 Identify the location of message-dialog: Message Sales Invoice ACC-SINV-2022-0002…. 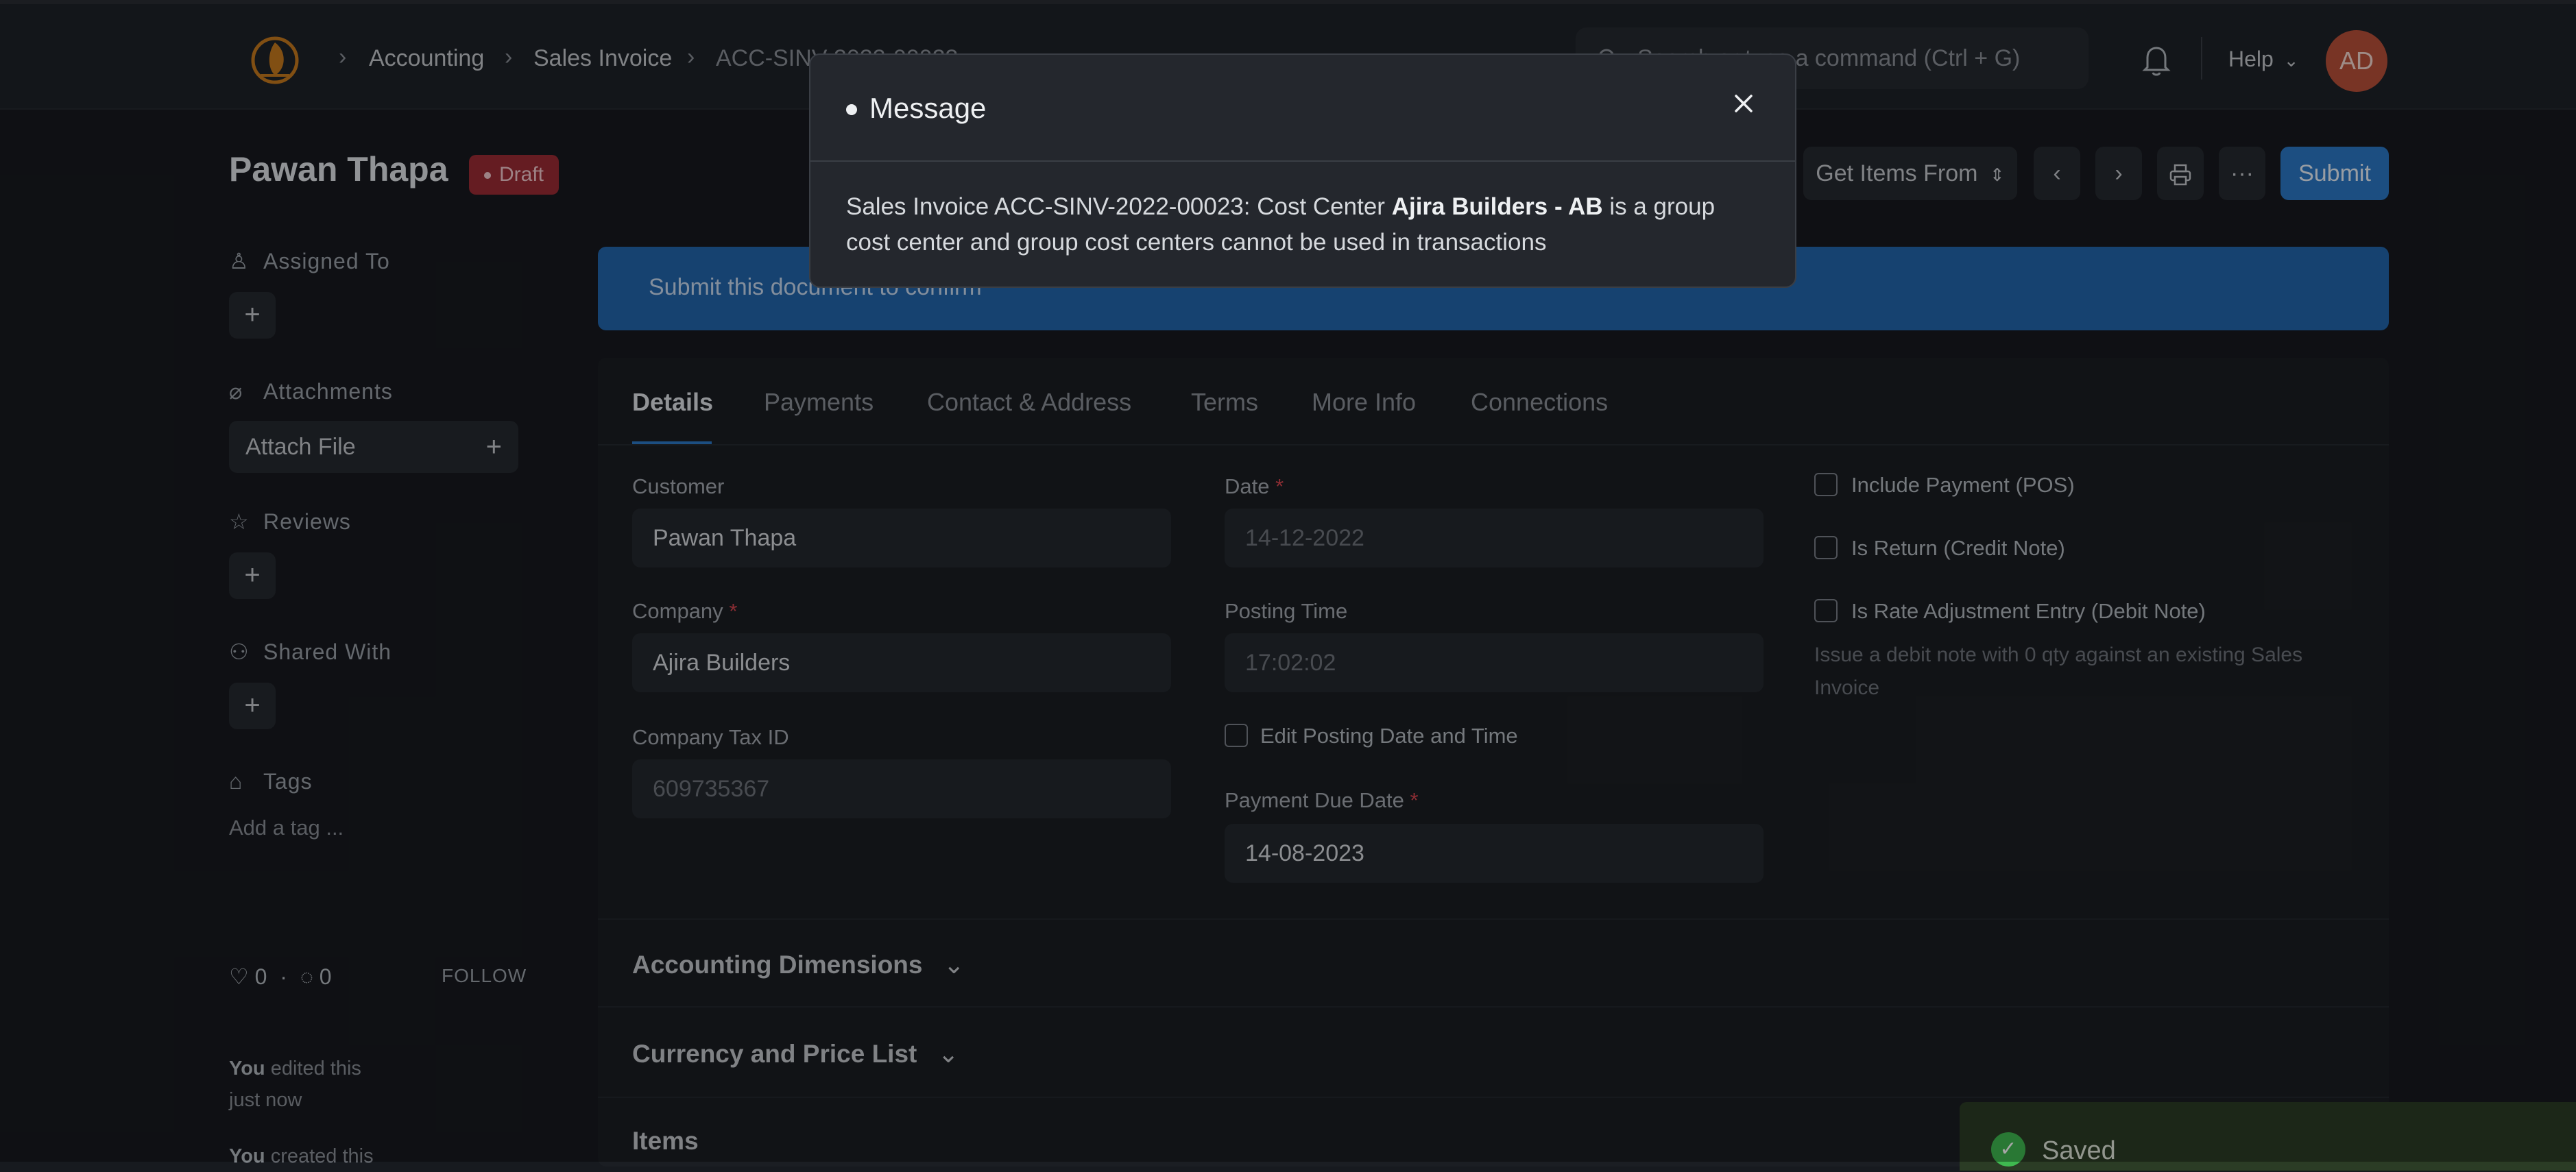
(1302, 170).